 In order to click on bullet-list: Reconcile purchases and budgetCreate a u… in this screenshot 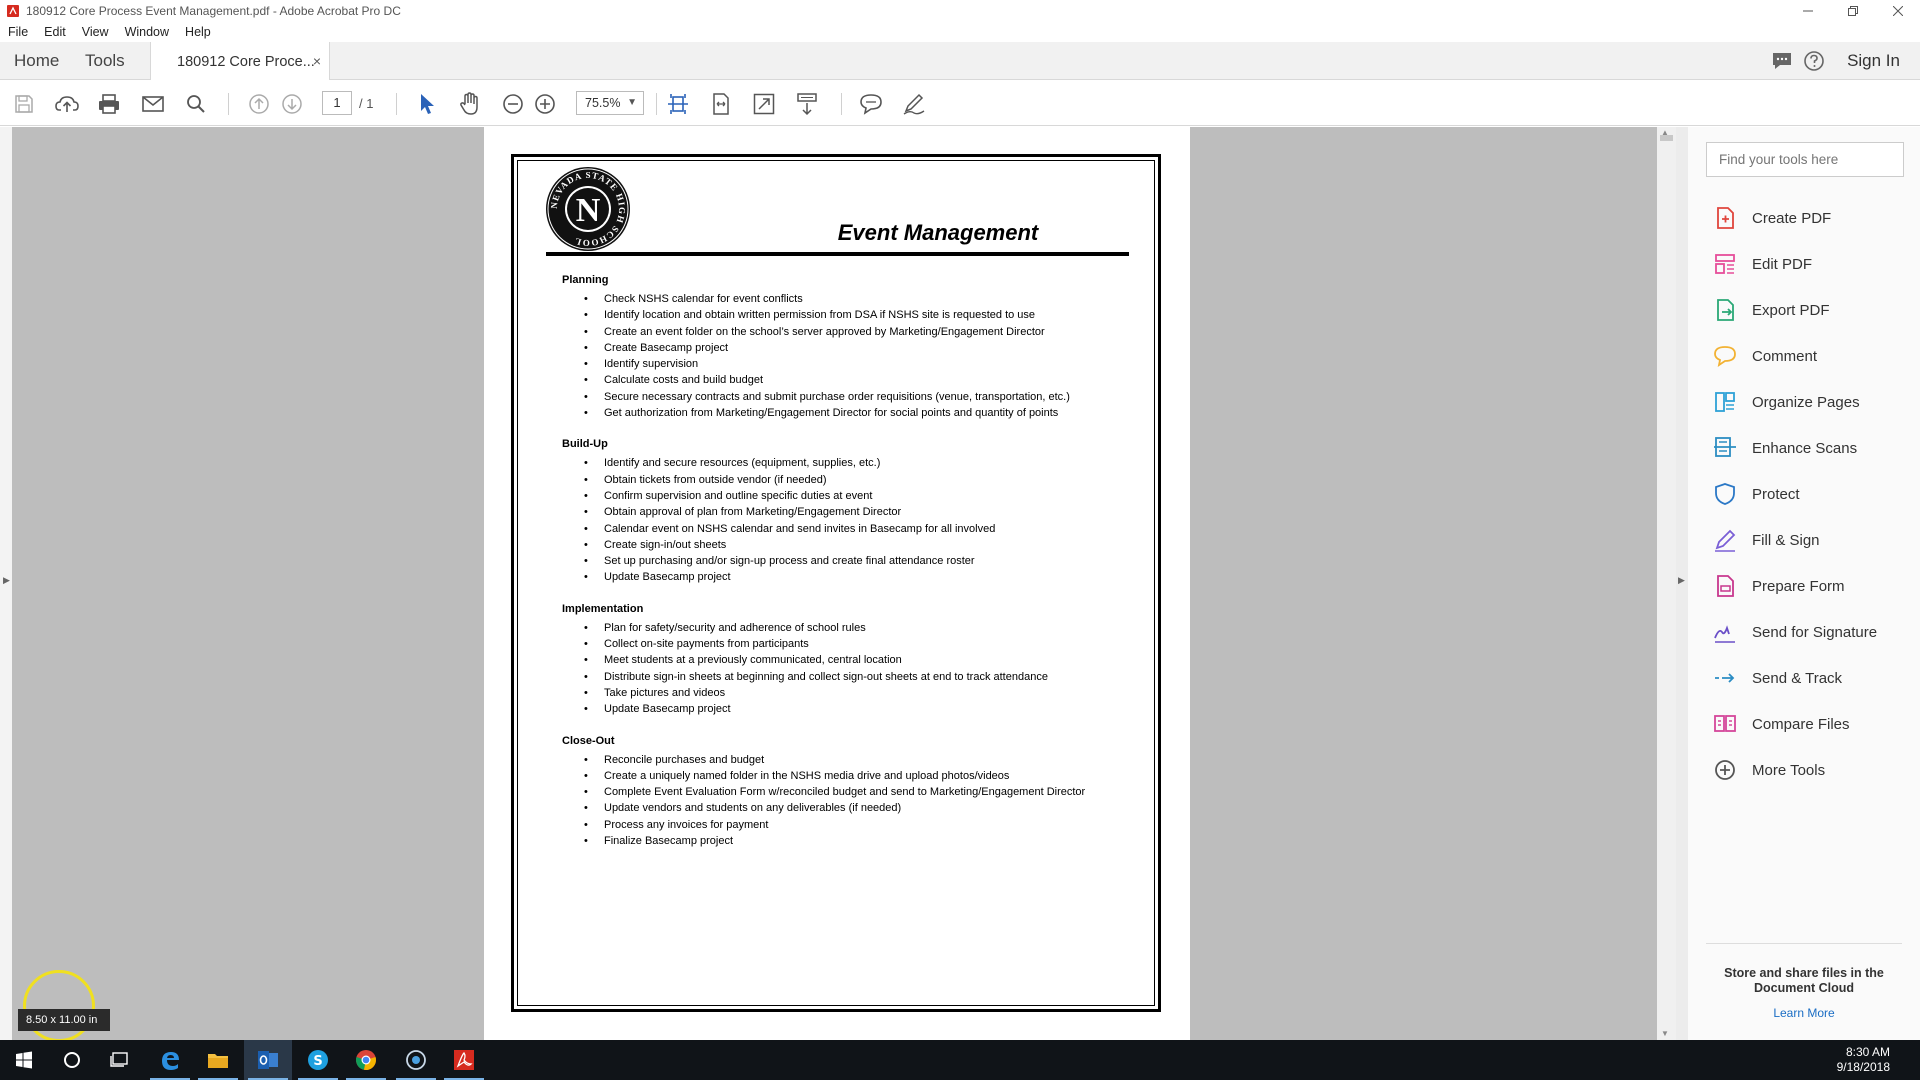, I will do `click(852, 801)`.